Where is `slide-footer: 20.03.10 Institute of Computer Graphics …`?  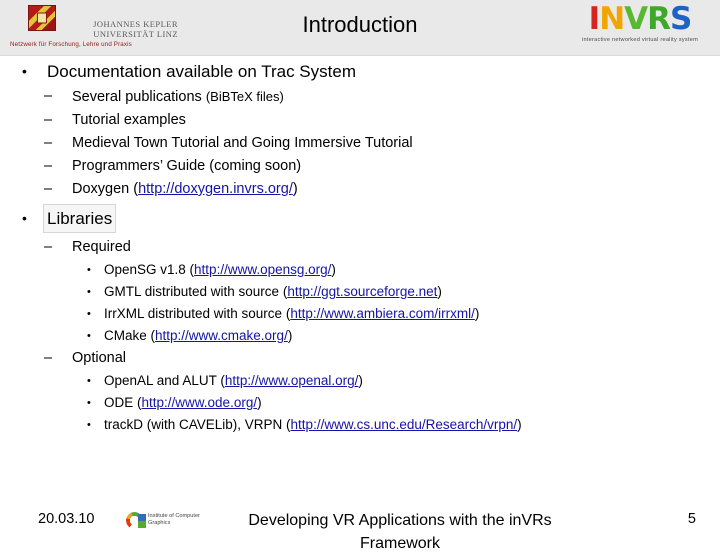 slide-footer: 20.03.10 Institute of Computer Graphics … is located at coordinates (360, 528).